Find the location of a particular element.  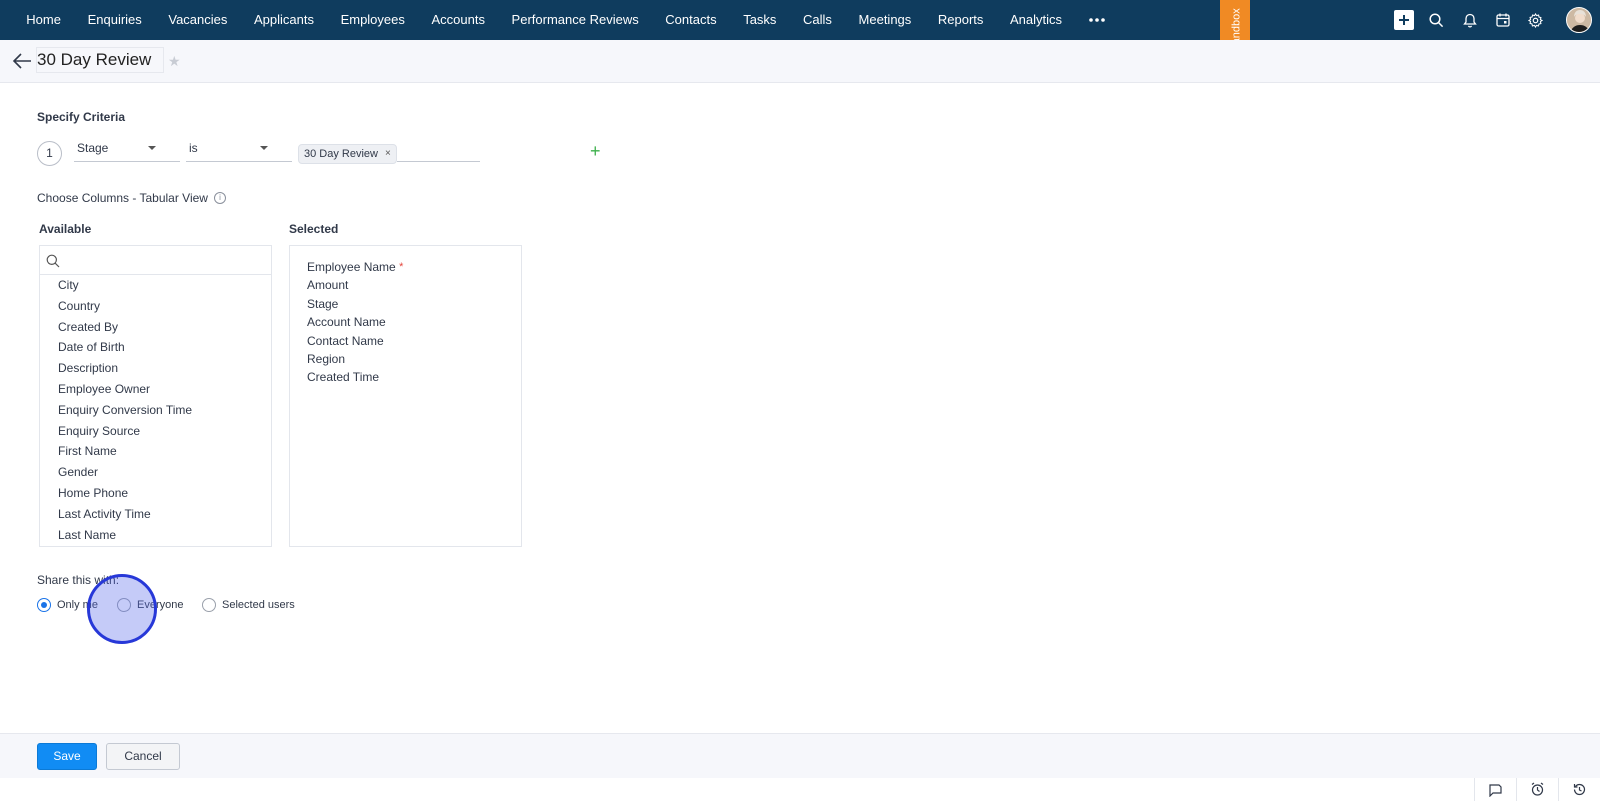

list-item: Region is located at coordinates (414, 359).